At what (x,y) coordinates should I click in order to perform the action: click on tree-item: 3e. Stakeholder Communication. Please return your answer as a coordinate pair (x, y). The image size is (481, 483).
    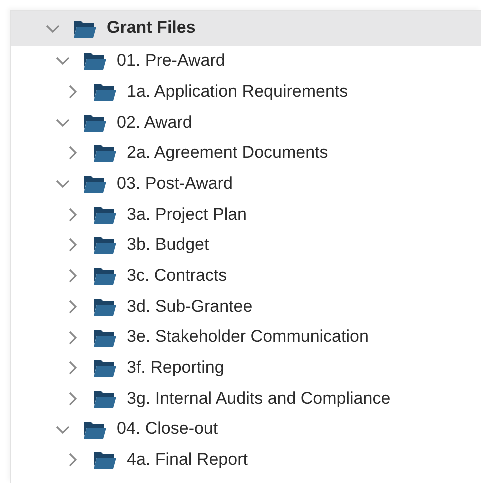
    Looking at the image, I should click on (256, 337).